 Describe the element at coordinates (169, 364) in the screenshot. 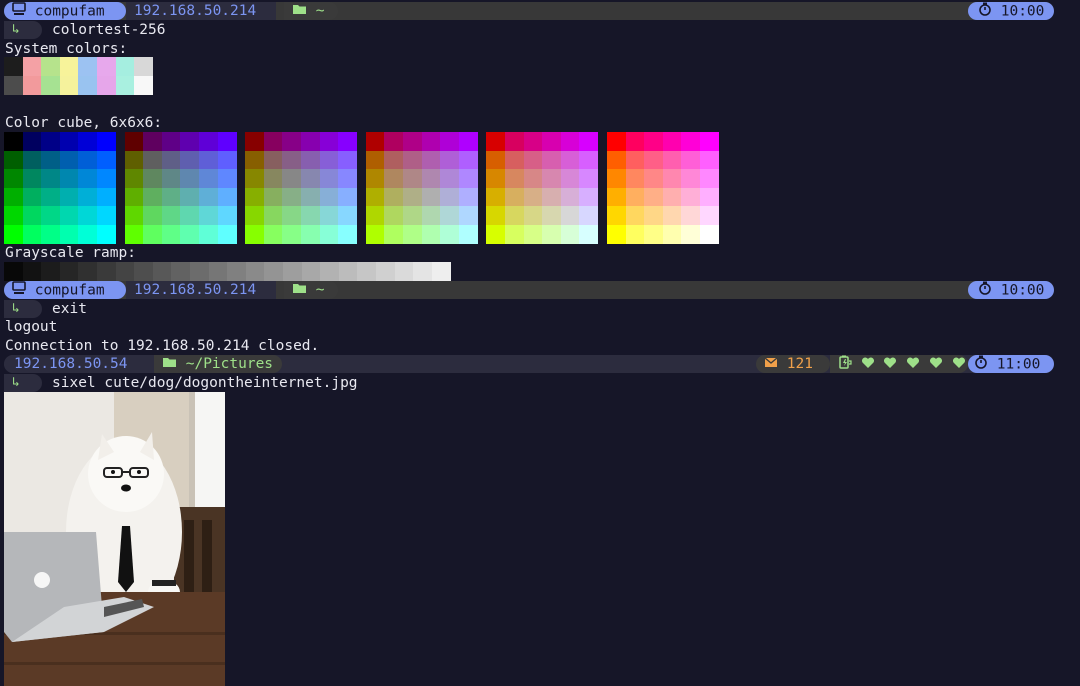

I see `folder-icon` at that location.